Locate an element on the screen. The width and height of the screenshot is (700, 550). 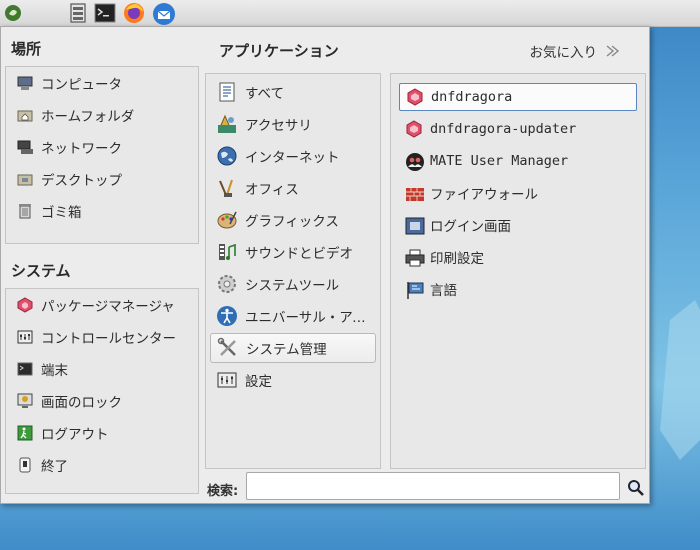
system-list: パッケージマネージャ コントロールセンター 端末 画面のロック ログアウト 終了 is located at coordinates (102, 391).